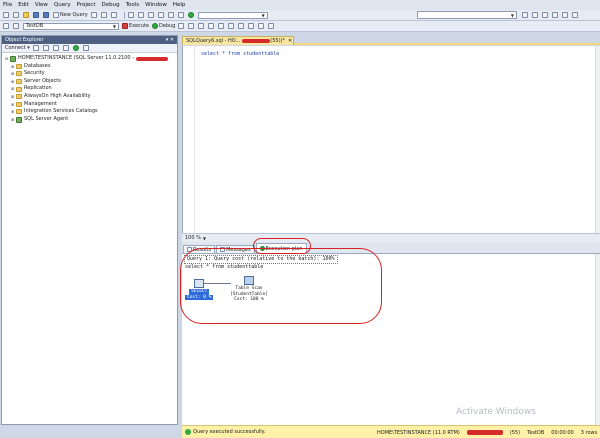  I want to click on save-all-button, so click(46, 15).